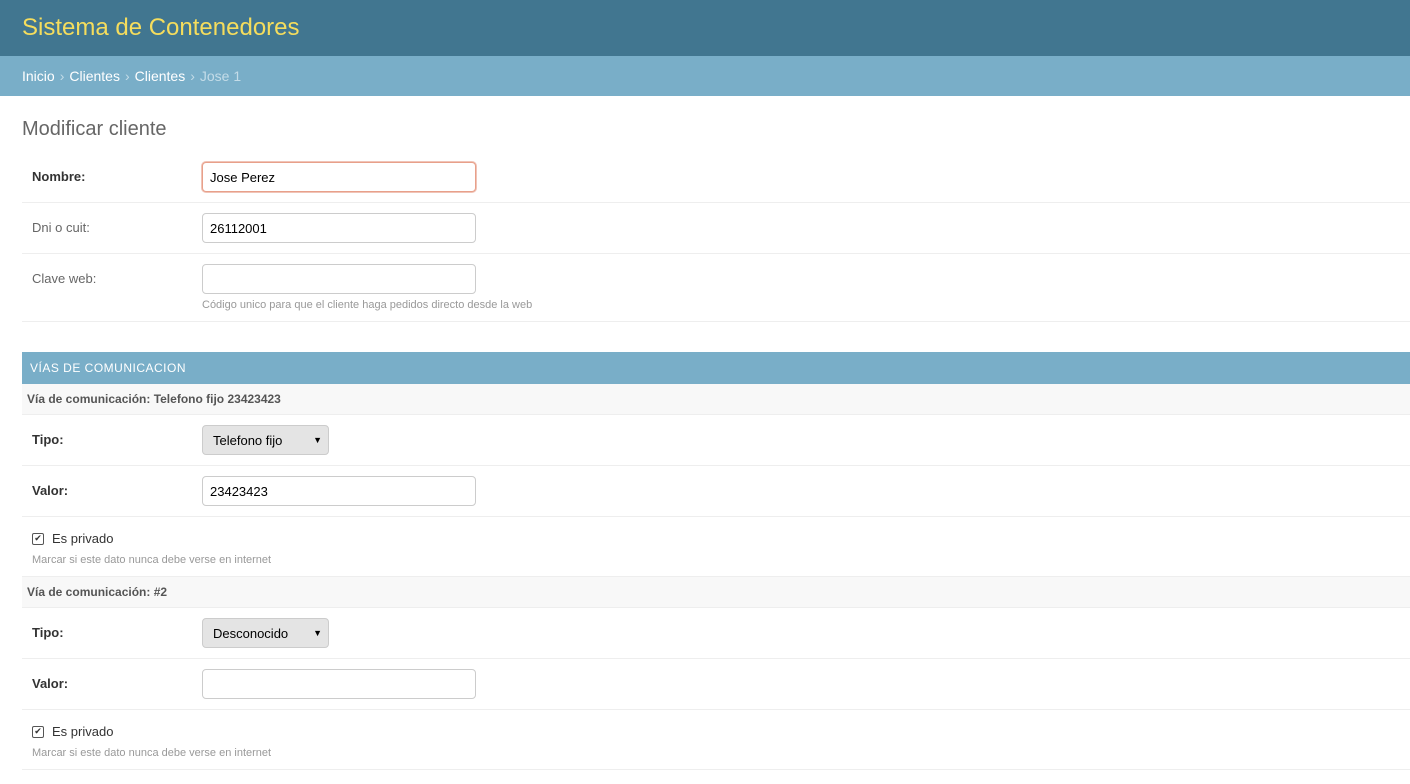 Image resolution: width=1410 pixels, height=784 pixels. Describe the element at coordinates (161, 28) in the screenshot. I see `site-title: Sistema de Contenedores` at that location.